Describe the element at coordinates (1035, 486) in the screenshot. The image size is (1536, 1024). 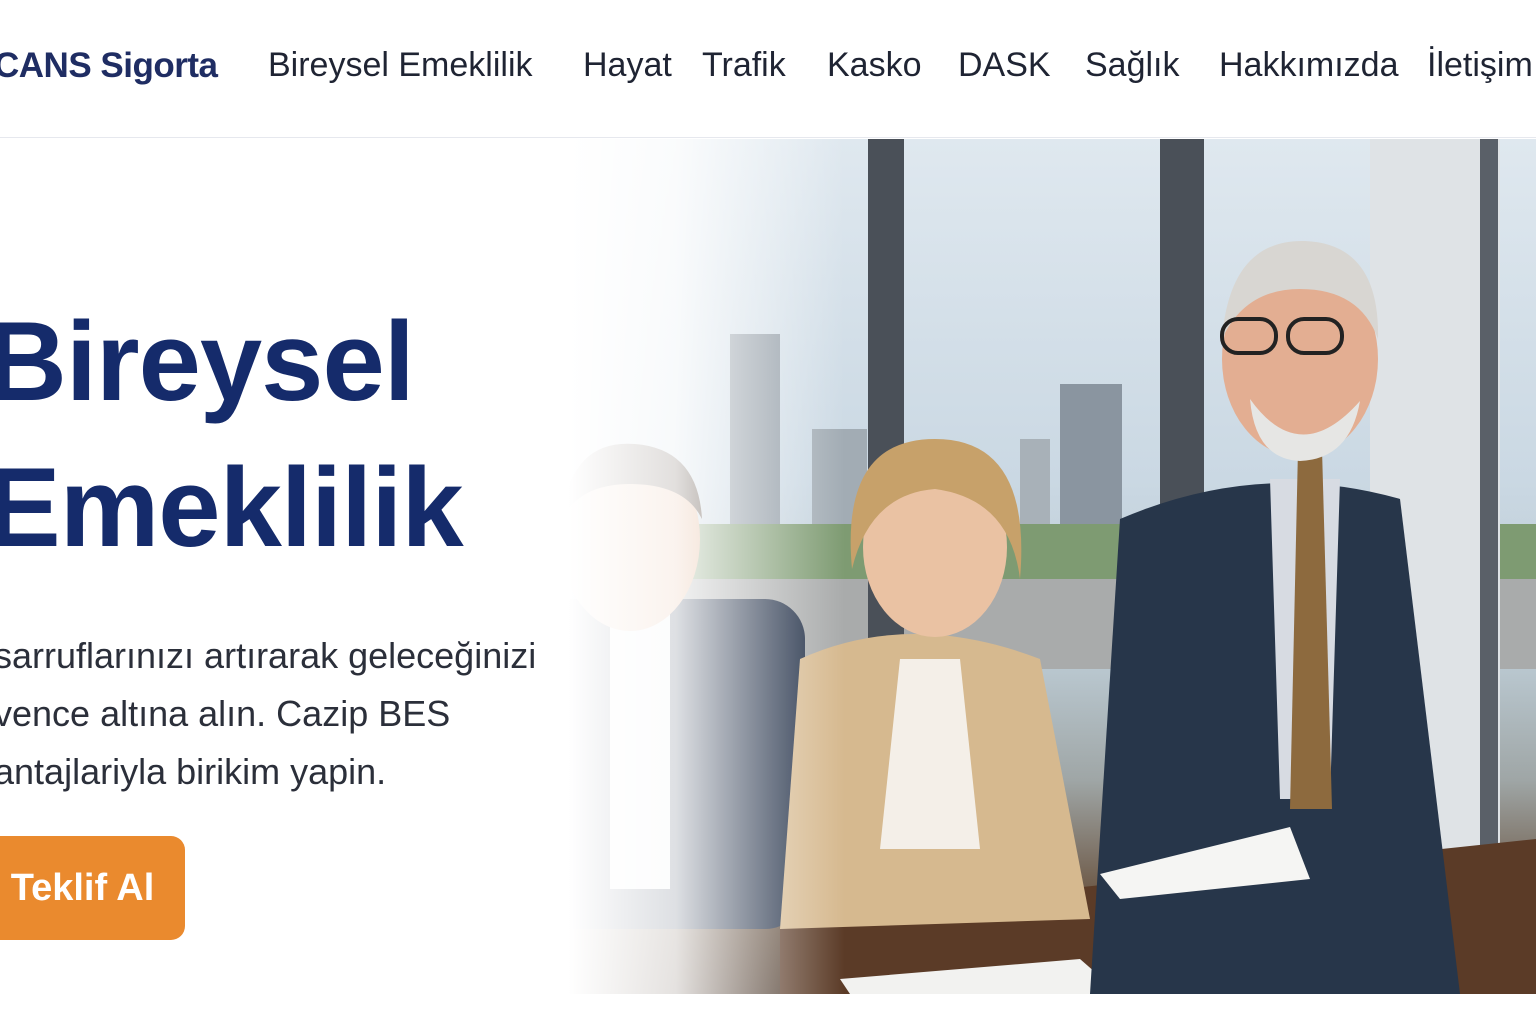
I see `skyline-building` at that location.